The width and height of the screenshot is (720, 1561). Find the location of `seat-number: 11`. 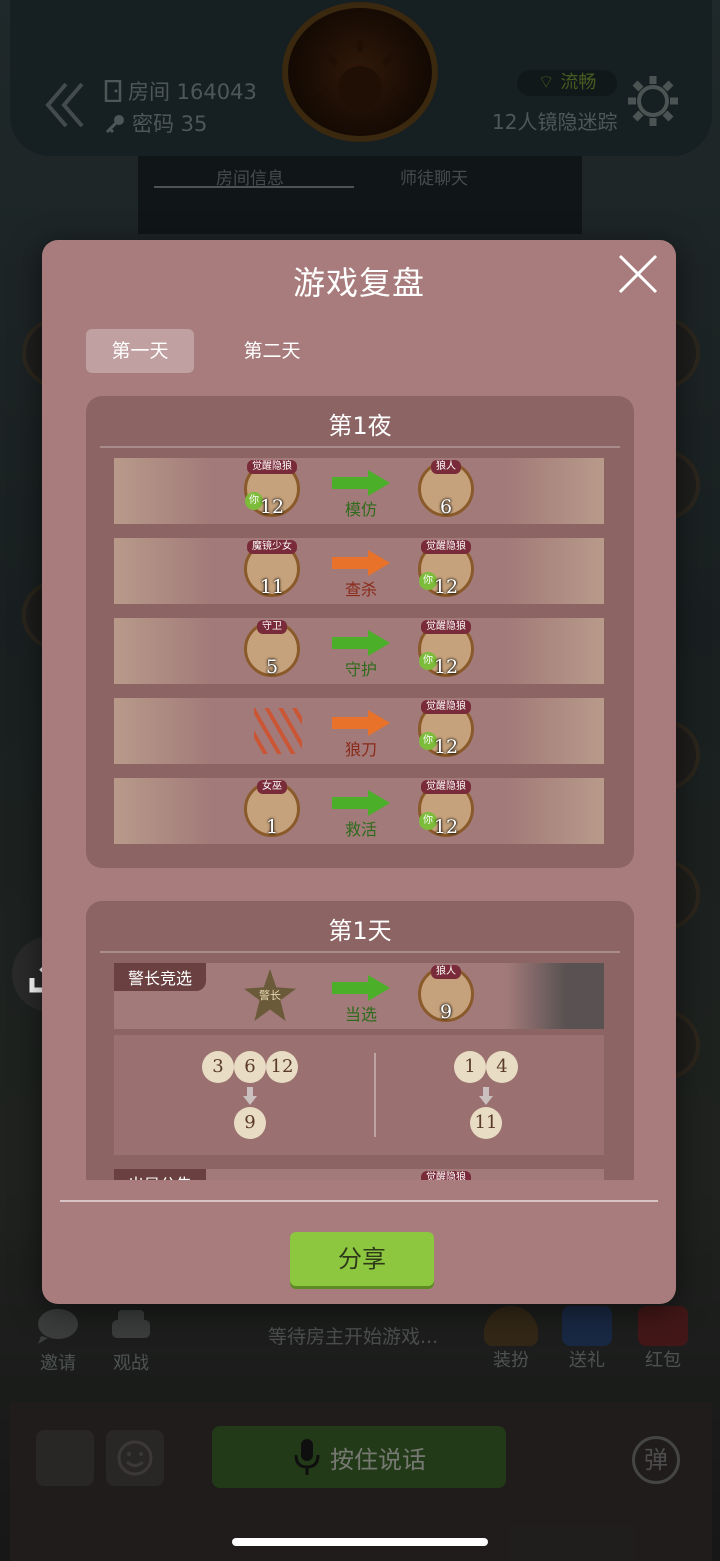

seat-number: 11 is located at coordinates (272, 587).